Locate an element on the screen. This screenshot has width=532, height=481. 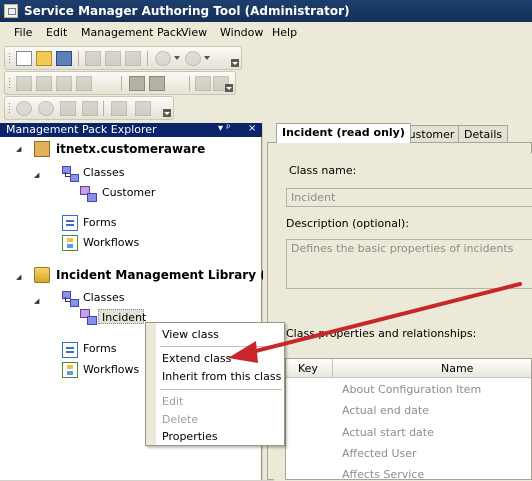
zoom-in-icon is located at coordinates (24, 108).